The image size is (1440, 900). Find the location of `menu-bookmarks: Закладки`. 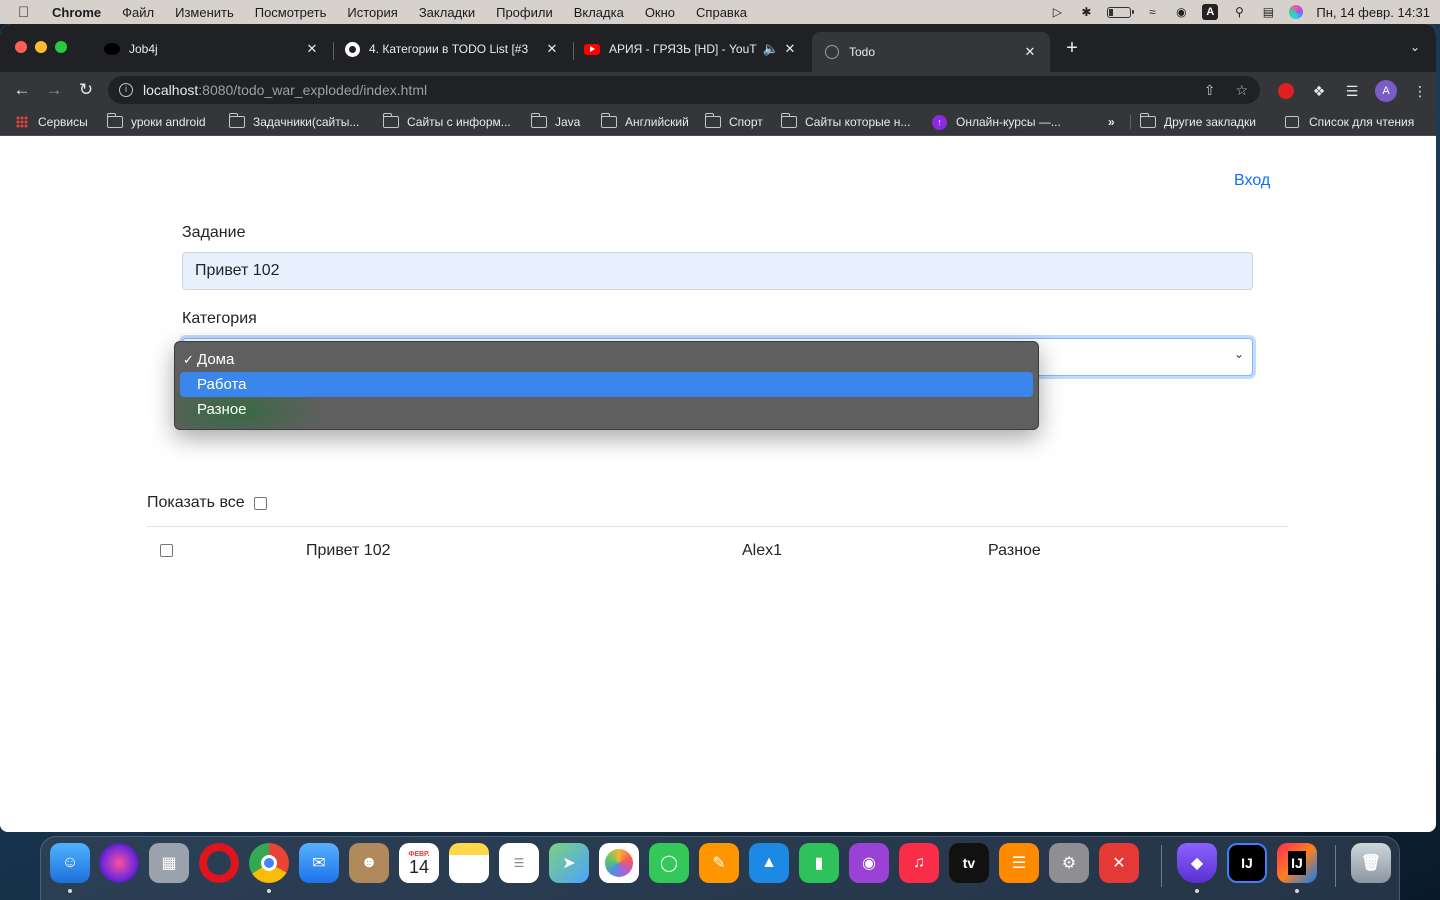

menu-bookmarks: Закладки is located at coordinates (447, 12).